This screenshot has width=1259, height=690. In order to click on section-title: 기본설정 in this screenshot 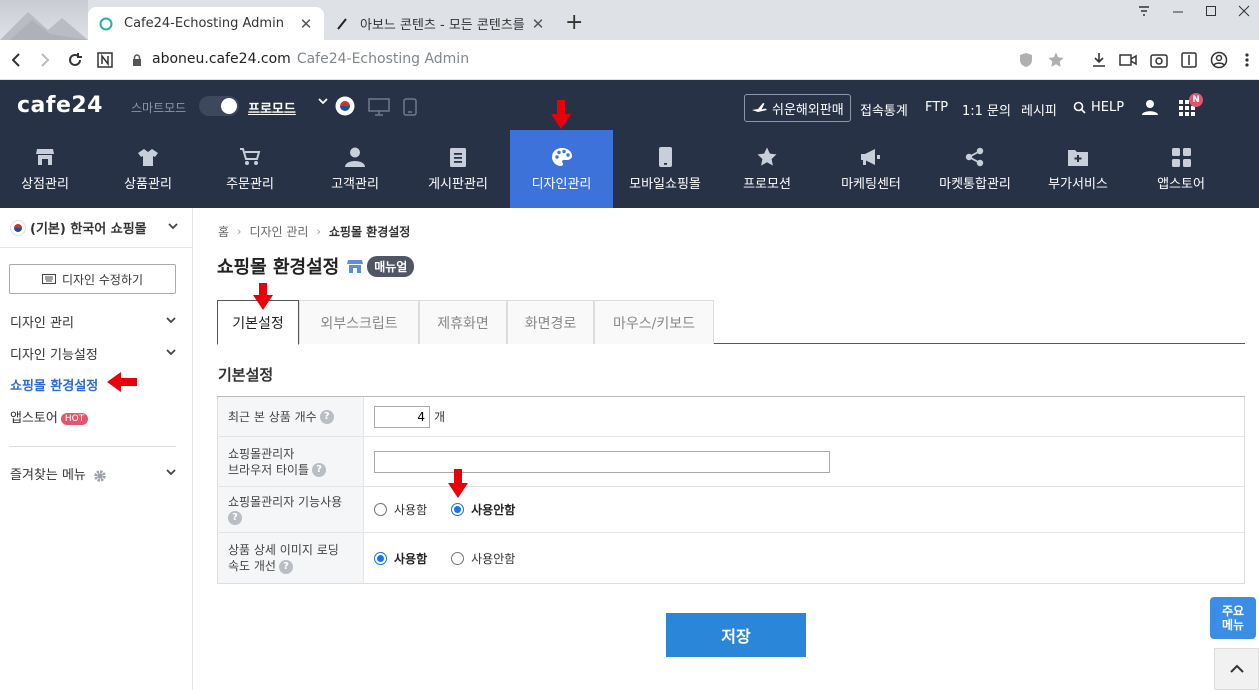, I will do `click(246, 375)`.